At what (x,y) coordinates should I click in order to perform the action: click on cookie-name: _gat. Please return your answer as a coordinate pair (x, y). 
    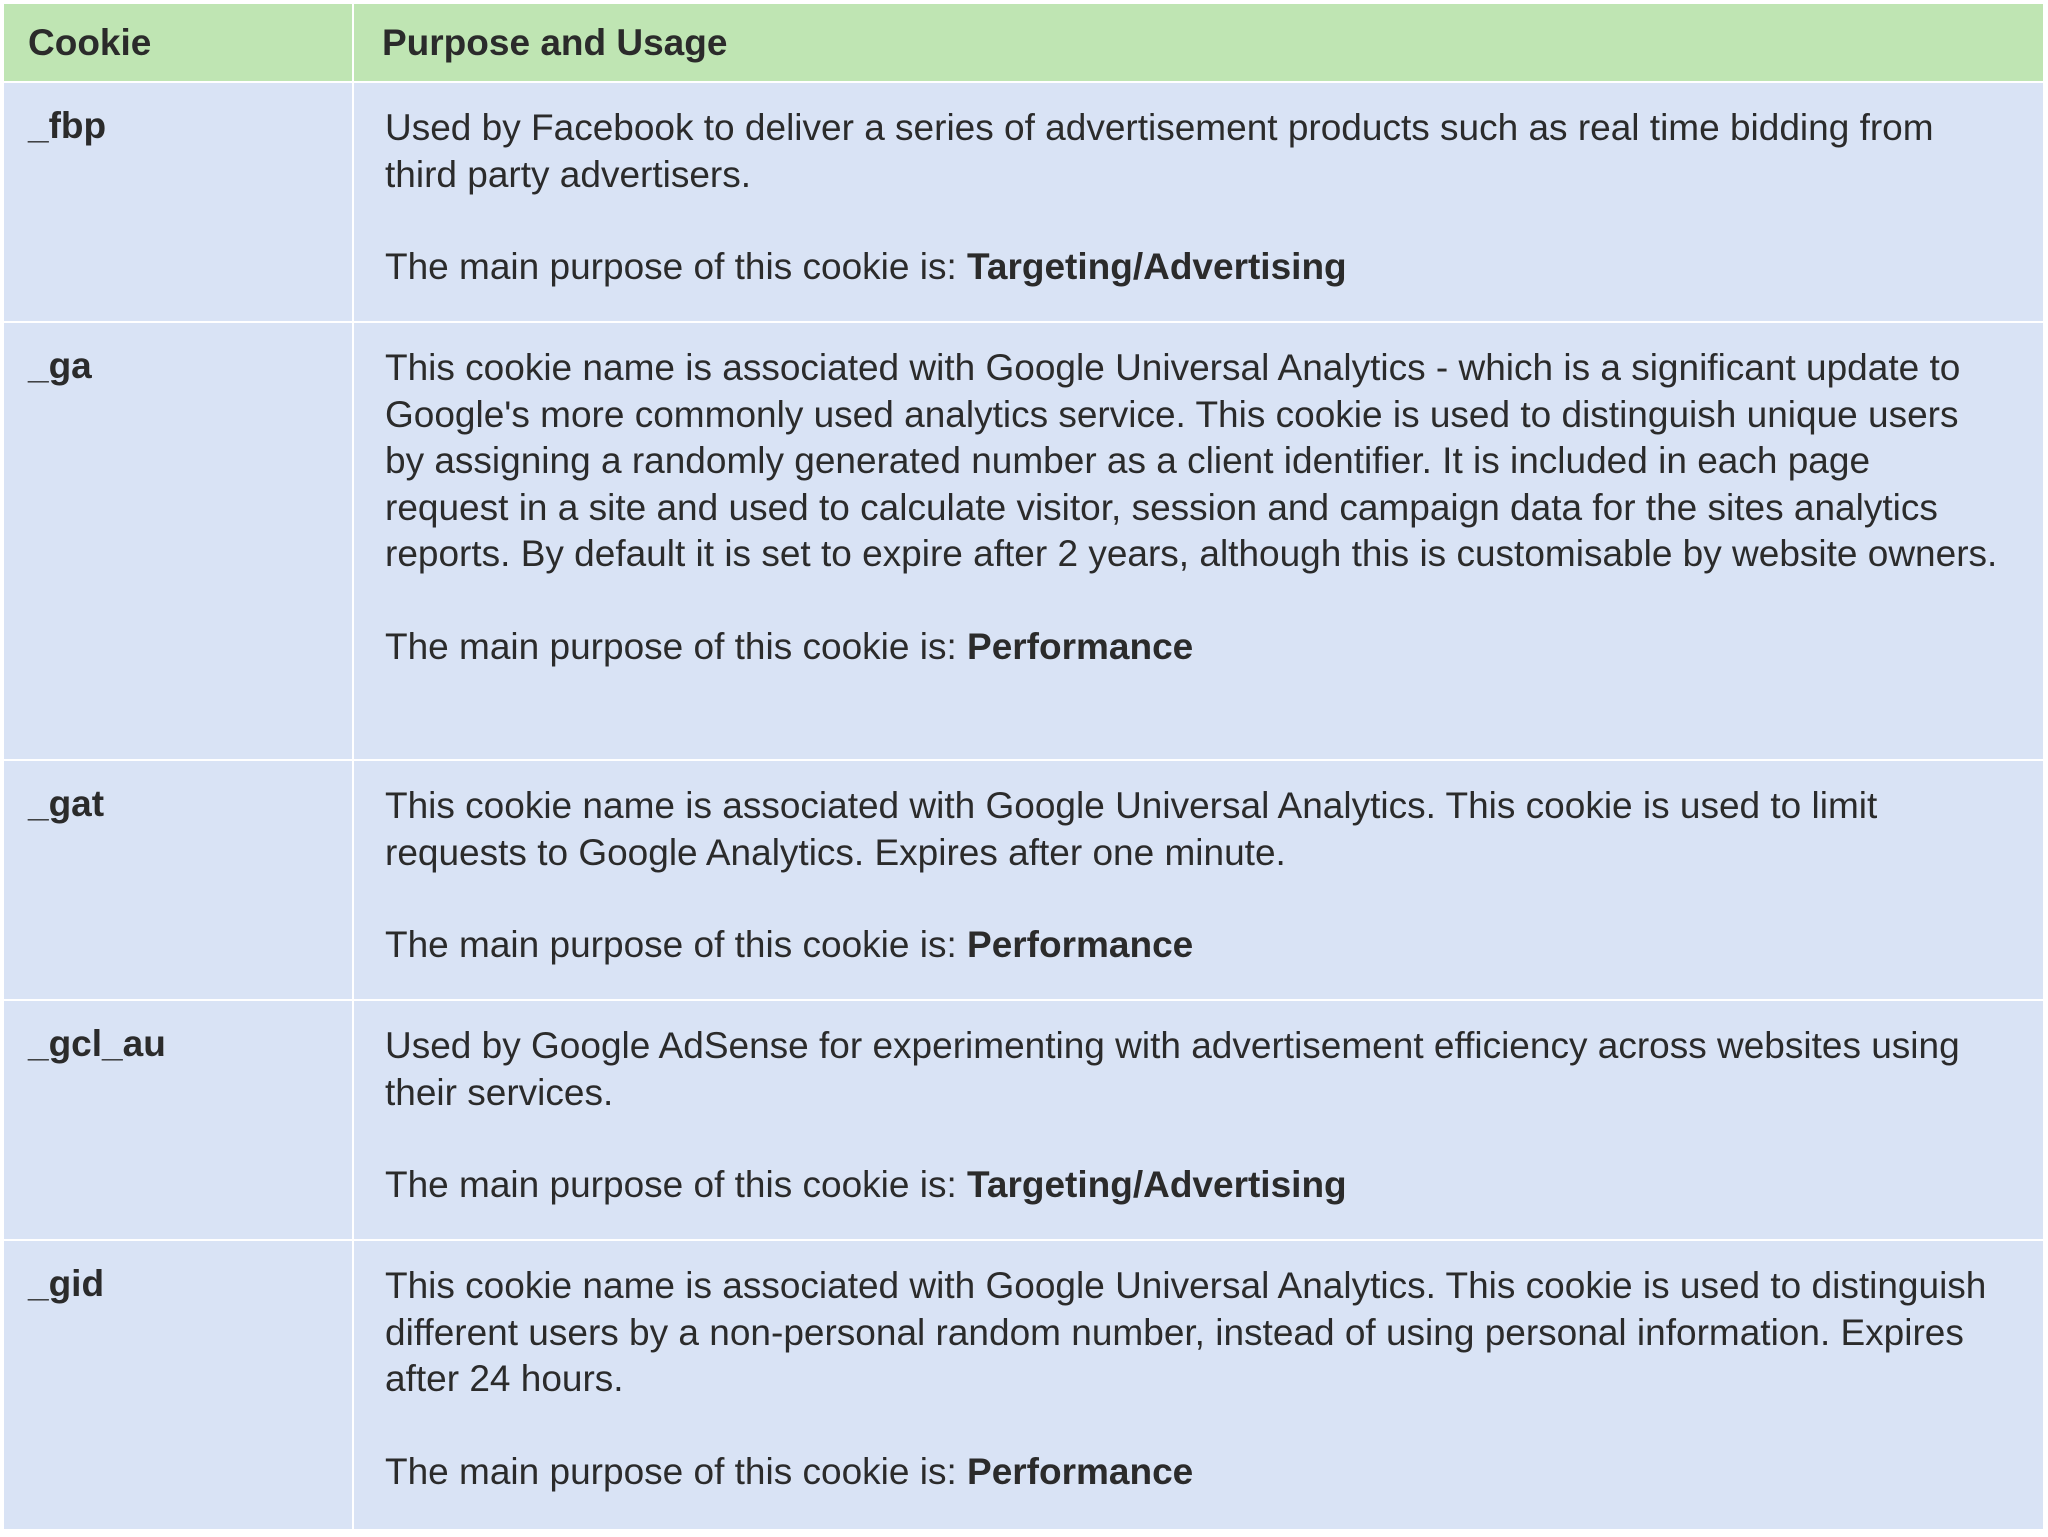
    Looking at the image, I should click on (179, 880).